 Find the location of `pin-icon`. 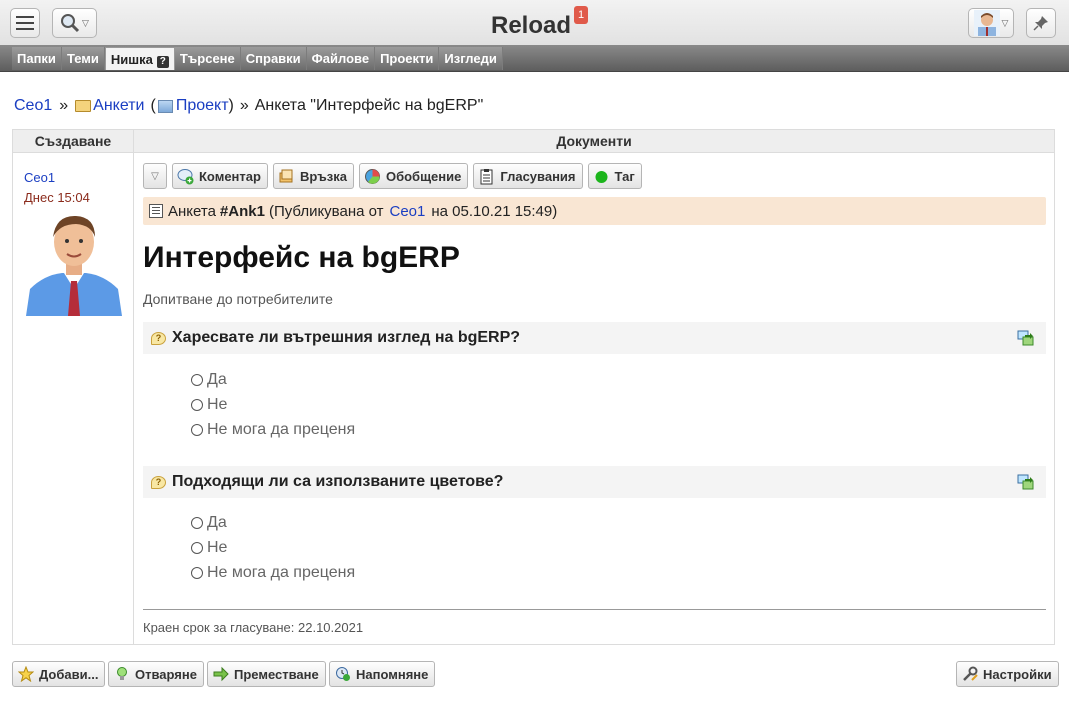

pin-icon is located at coordinates (1040, 23).